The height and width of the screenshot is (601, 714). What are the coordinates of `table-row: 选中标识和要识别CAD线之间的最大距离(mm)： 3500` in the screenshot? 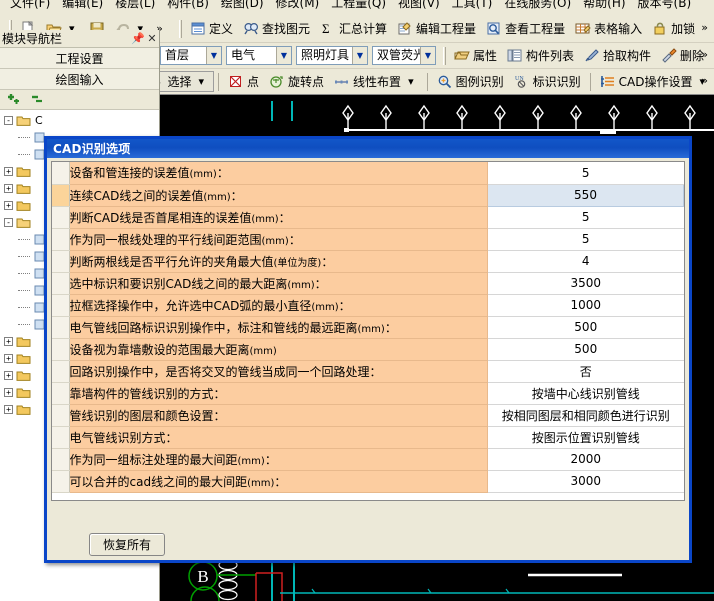 It's located at (368, 283).